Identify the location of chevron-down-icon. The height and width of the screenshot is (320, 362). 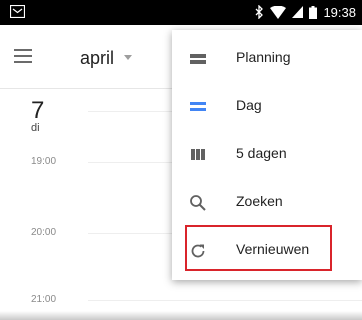
(128, 57).